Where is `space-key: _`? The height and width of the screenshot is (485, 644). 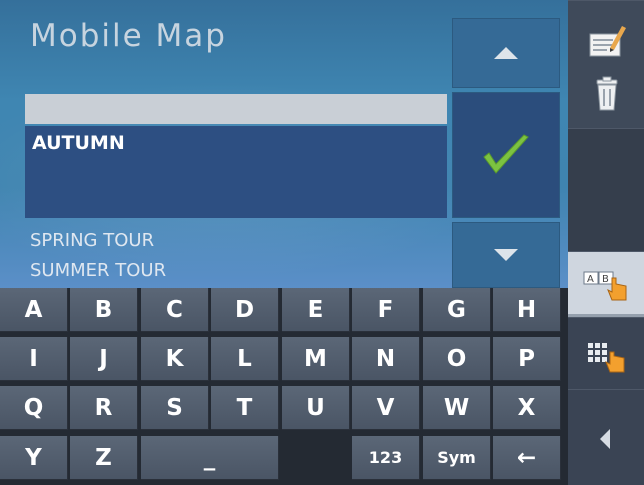
space-key: _ is located at coordinates (210, 458).